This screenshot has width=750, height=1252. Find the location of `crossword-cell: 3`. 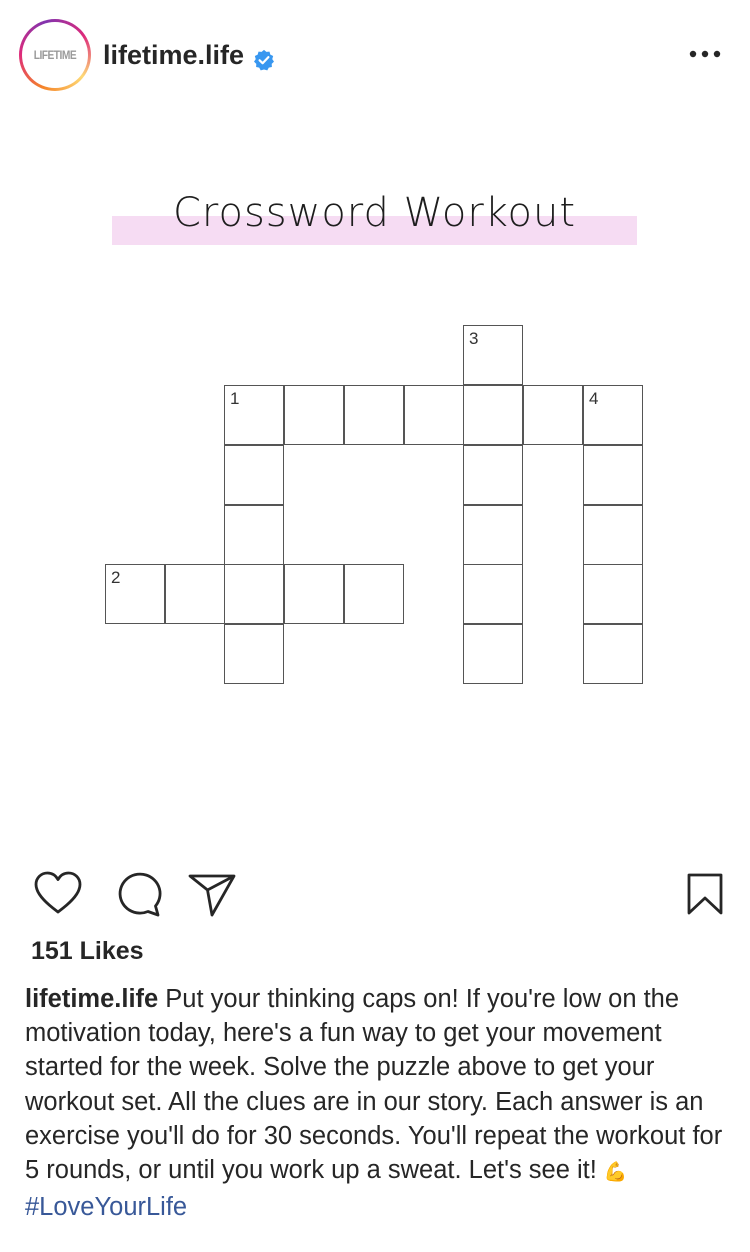

crossword-cell: 3 is located at coordinates (493, 355).